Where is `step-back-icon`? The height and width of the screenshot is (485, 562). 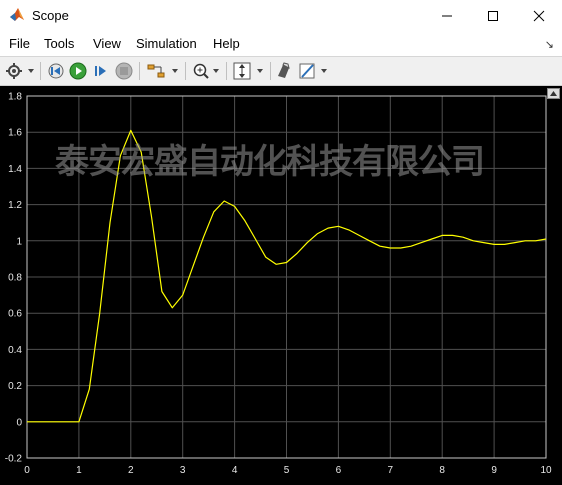 step-back-icon is located at coordinates (56, 71).